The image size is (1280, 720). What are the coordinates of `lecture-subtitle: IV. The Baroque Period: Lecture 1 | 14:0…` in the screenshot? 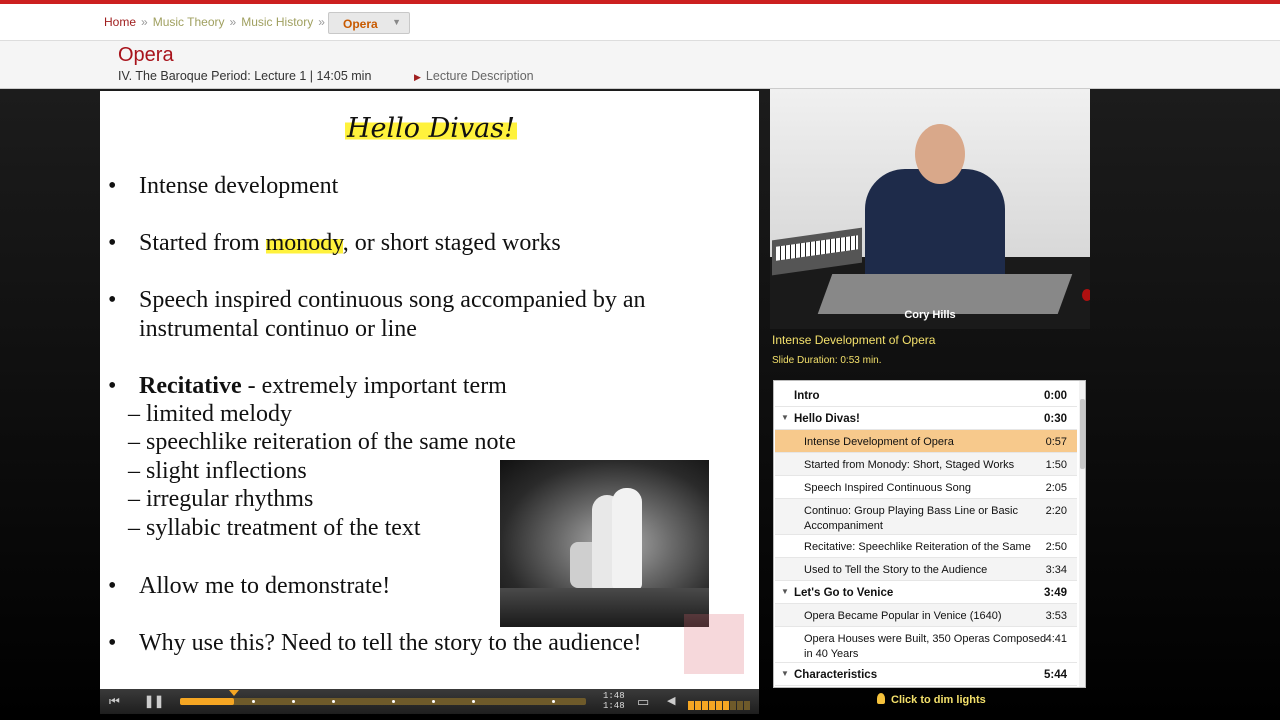 It's located at (245, 76).